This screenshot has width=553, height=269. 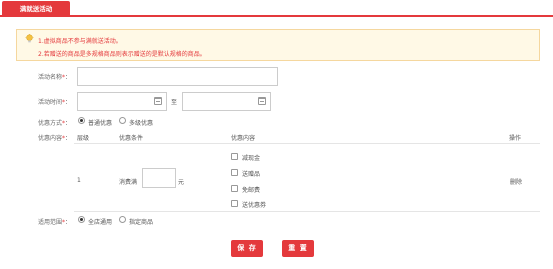 I want to click on discount-mode-label: 优惠方式*：, so click(x=55, y=123).